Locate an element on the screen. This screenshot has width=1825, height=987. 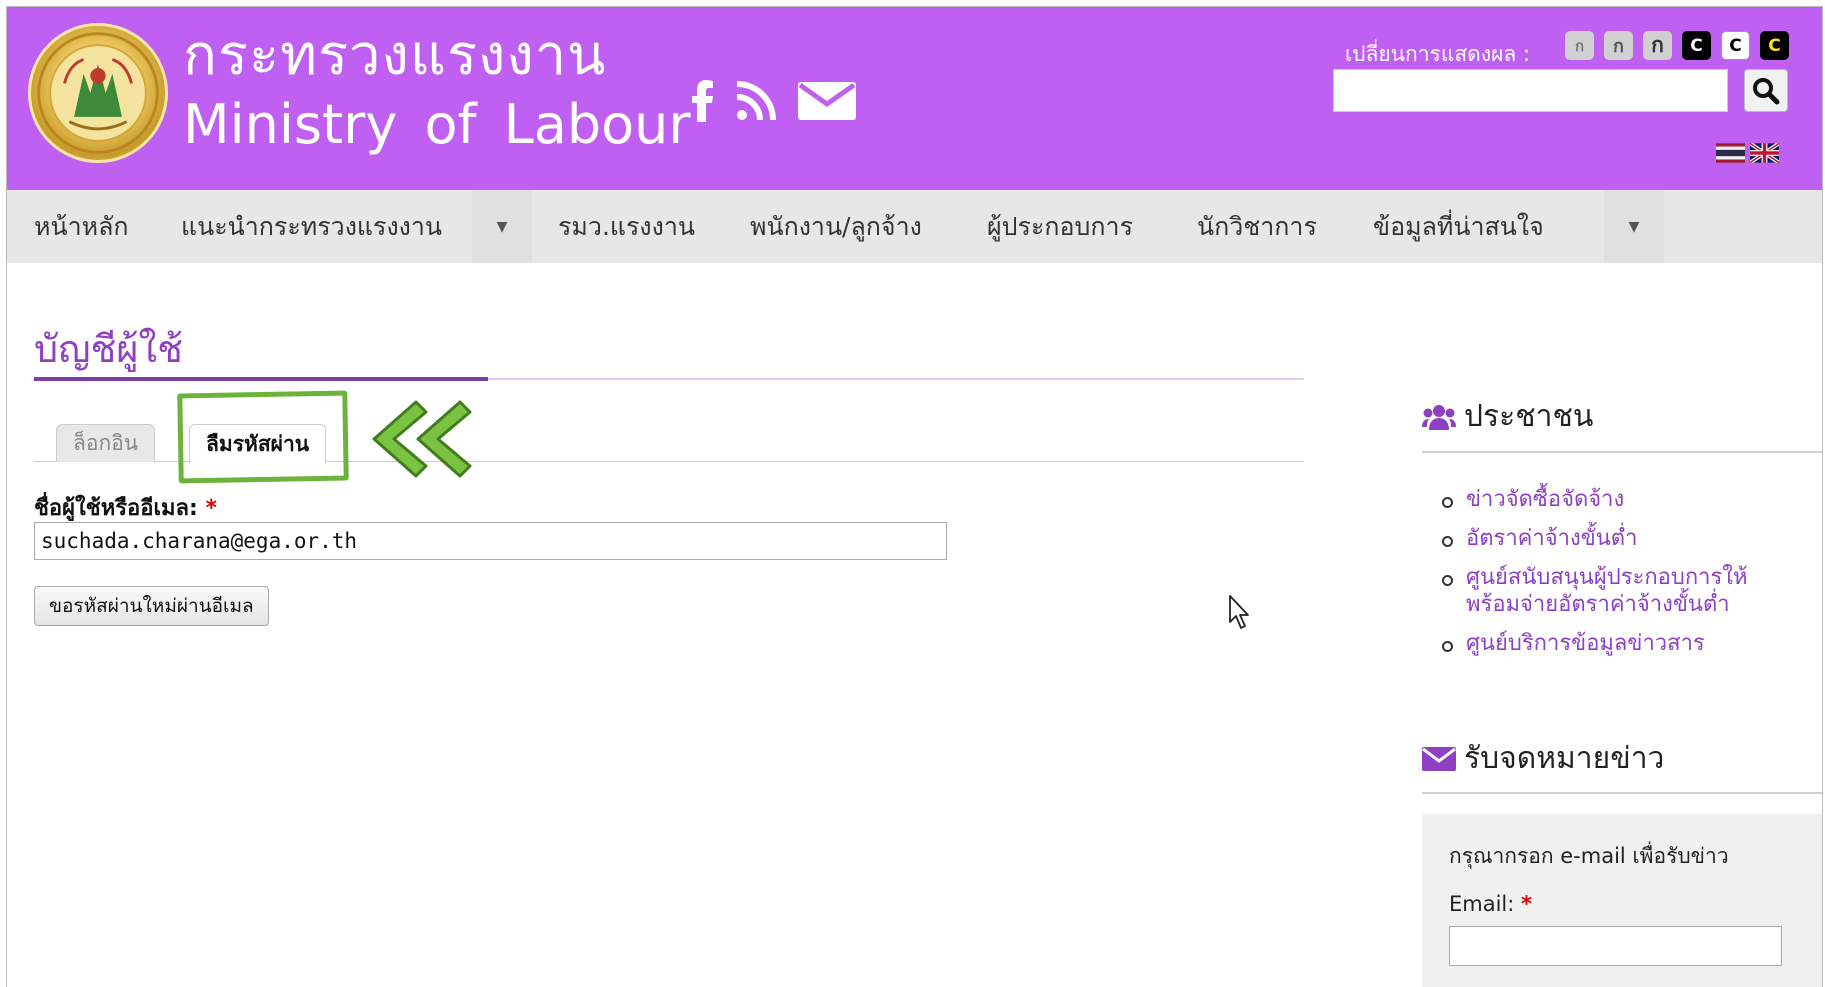
sidebar-link-label: อัตราค่าจ้างขั้นต่ำ is located at coordinates (1552, 538).